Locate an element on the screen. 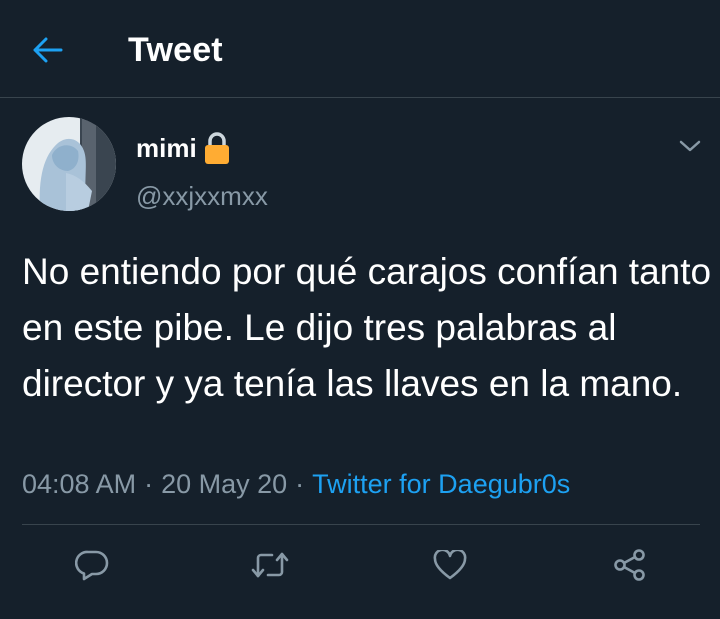 The image size is (720, 619). share-icon is located at coordinates (630, 565).